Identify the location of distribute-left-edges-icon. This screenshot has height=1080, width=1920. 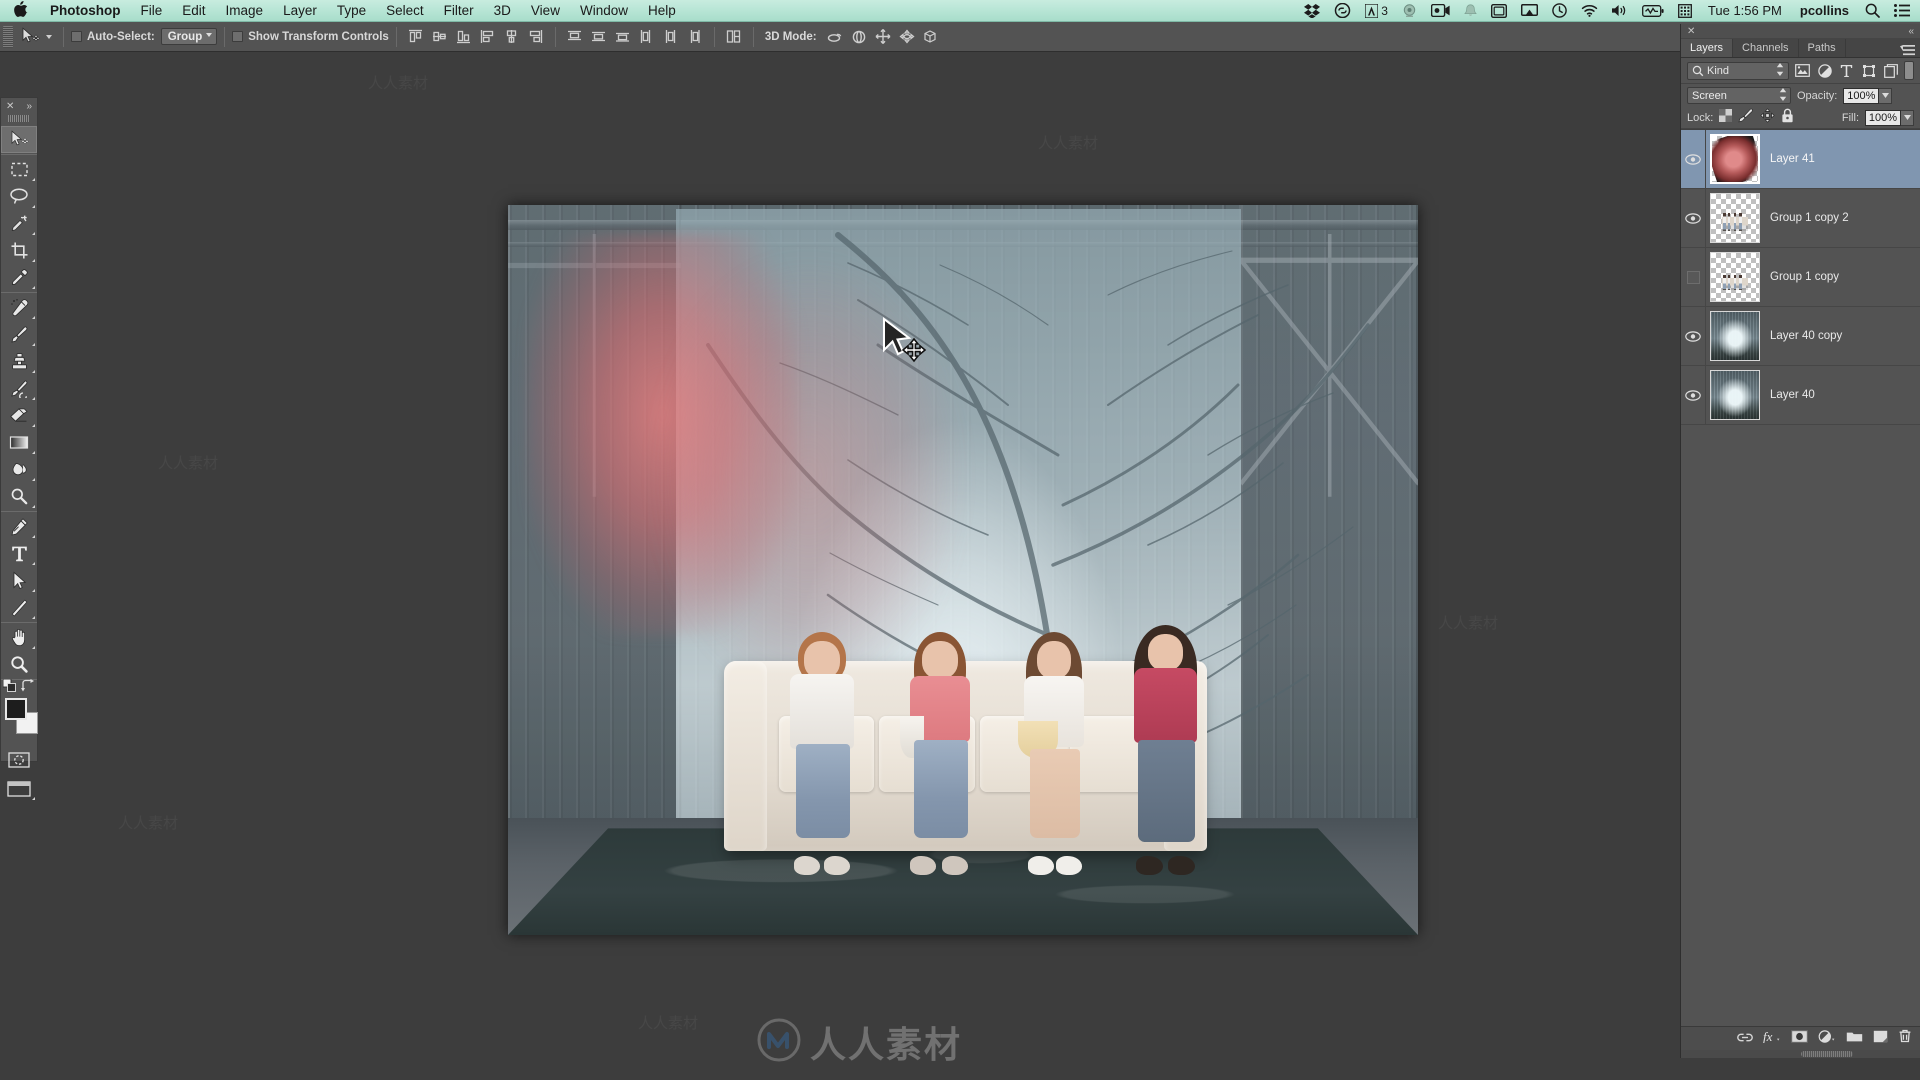
(647, 37).